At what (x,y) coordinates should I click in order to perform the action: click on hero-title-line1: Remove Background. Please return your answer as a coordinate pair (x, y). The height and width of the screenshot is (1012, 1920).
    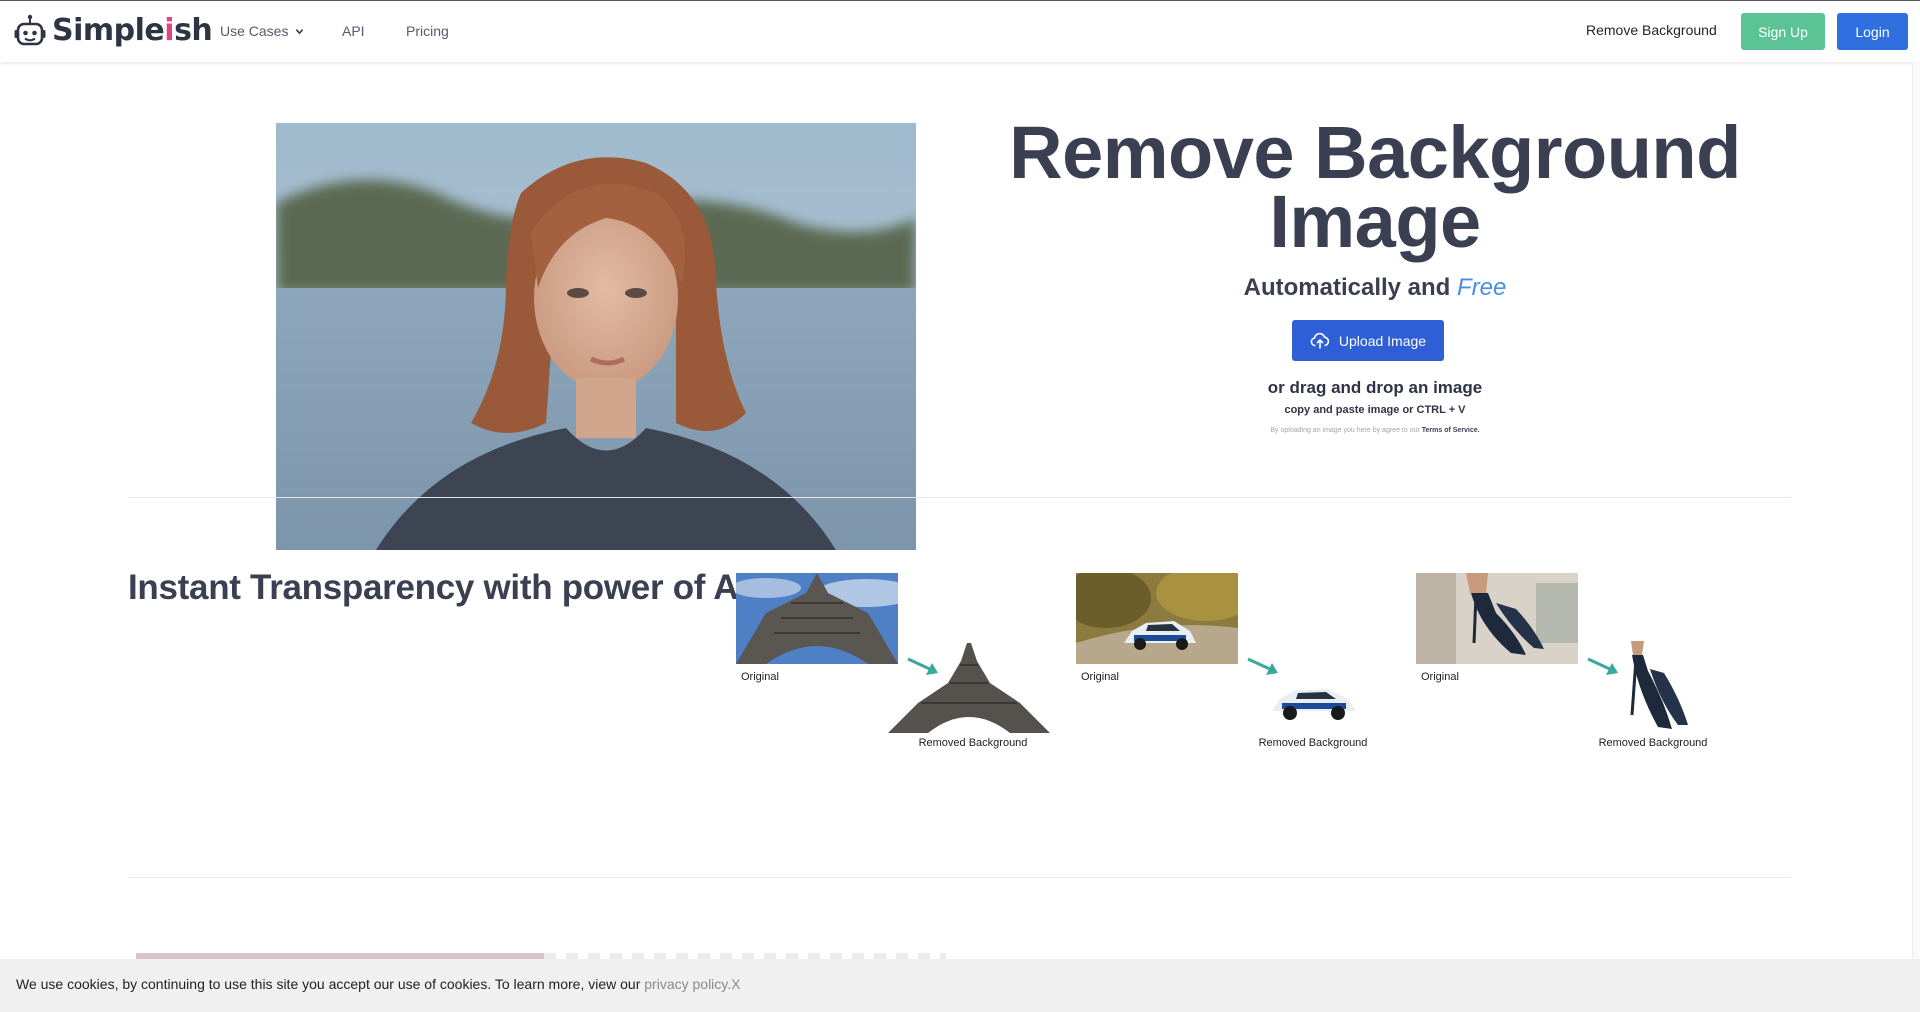
    Looking at the image, I should click on (1375, 152).